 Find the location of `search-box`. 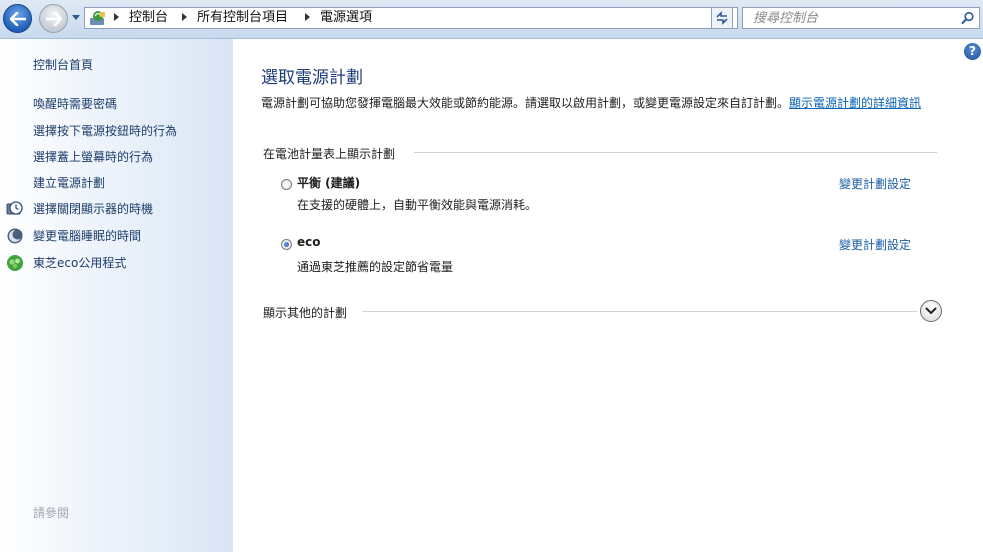

search-box is located at coordinates (861, 18).